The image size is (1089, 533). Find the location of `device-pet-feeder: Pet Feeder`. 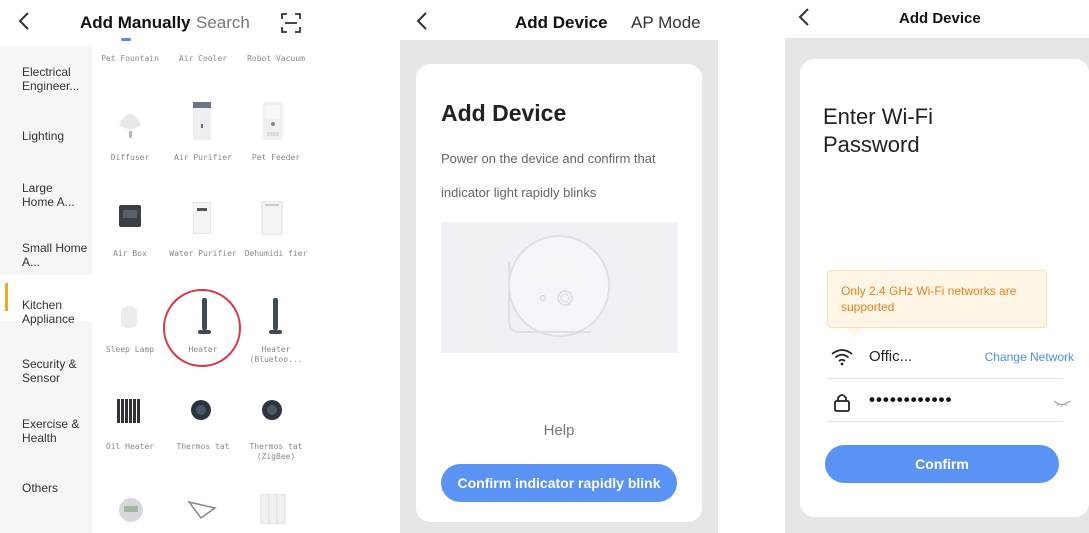

device-pet-feeder: Pet Feeder is located at coordinates (276, 158).